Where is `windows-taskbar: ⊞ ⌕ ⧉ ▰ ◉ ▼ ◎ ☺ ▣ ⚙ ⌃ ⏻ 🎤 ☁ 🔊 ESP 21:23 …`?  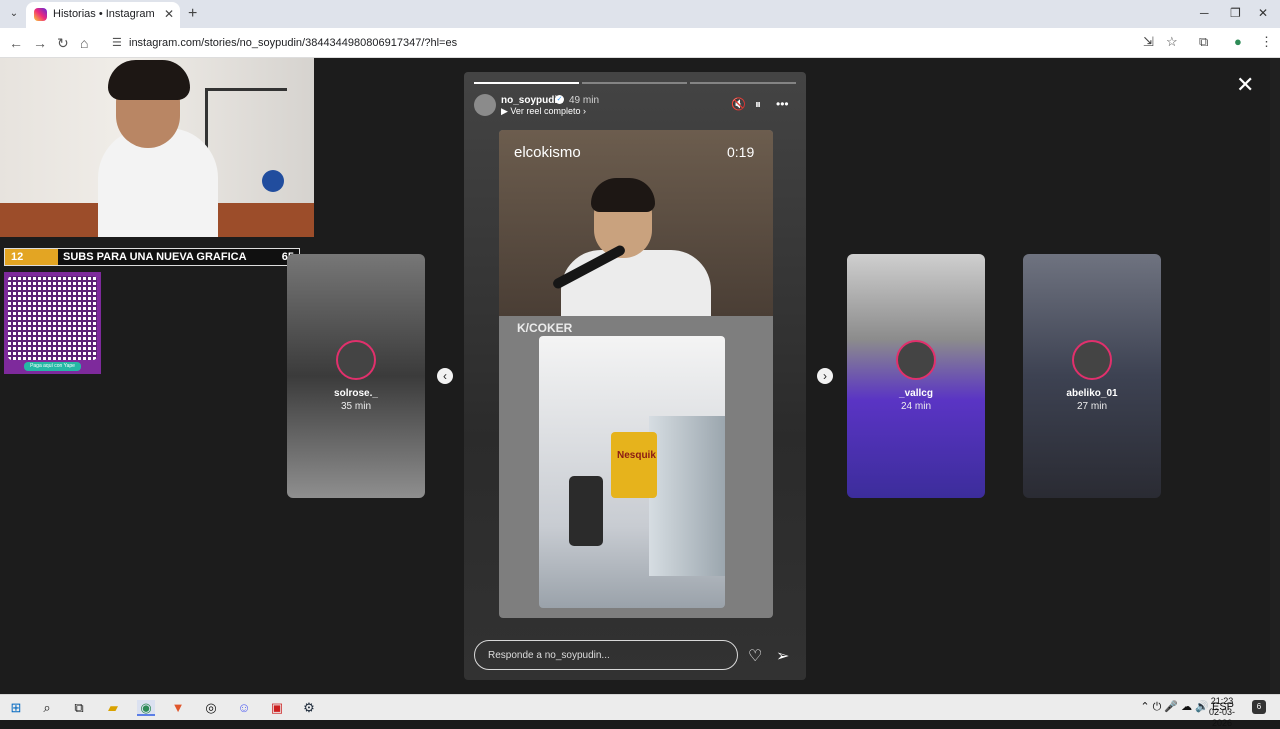
windows-taskbar: ⊞ ⌕ ⧉ ▰ ◉ ▼ ◎ ☺ ▣ ⚙ ⌃ ⏻ 🎤 ☁ 🔊 ESP 21:23 … is located at coordinates (640, 711).